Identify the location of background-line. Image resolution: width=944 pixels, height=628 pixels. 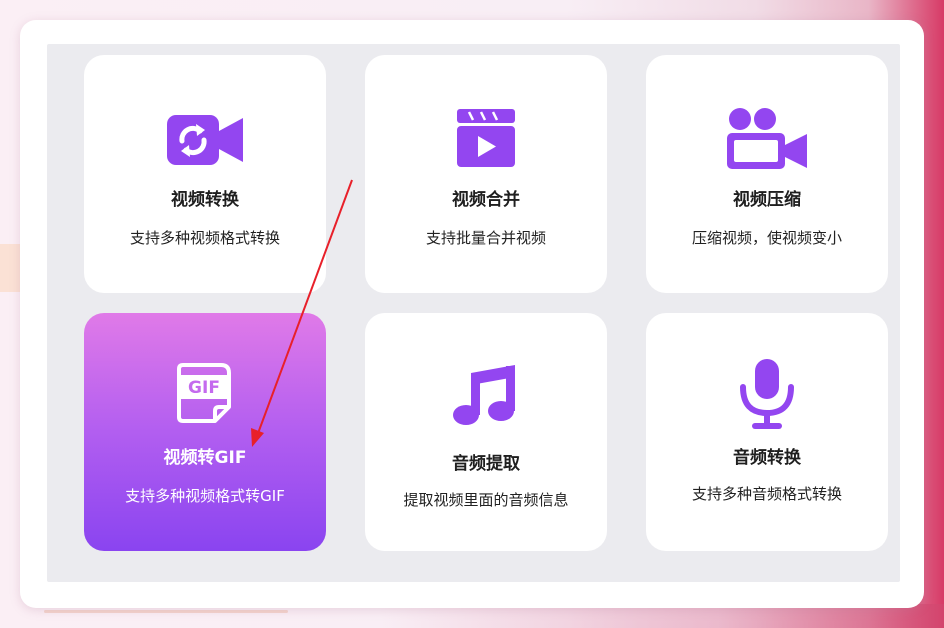
(166, 611).